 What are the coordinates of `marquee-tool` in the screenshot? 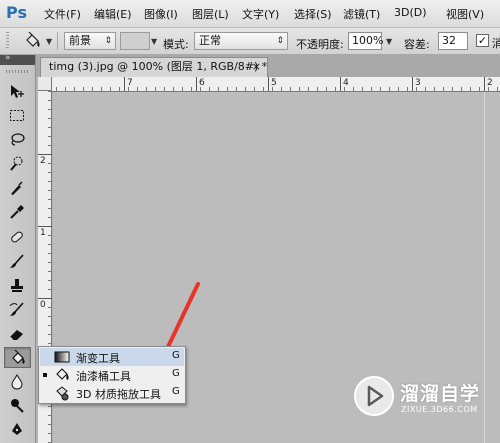 It's located at (17, 115).